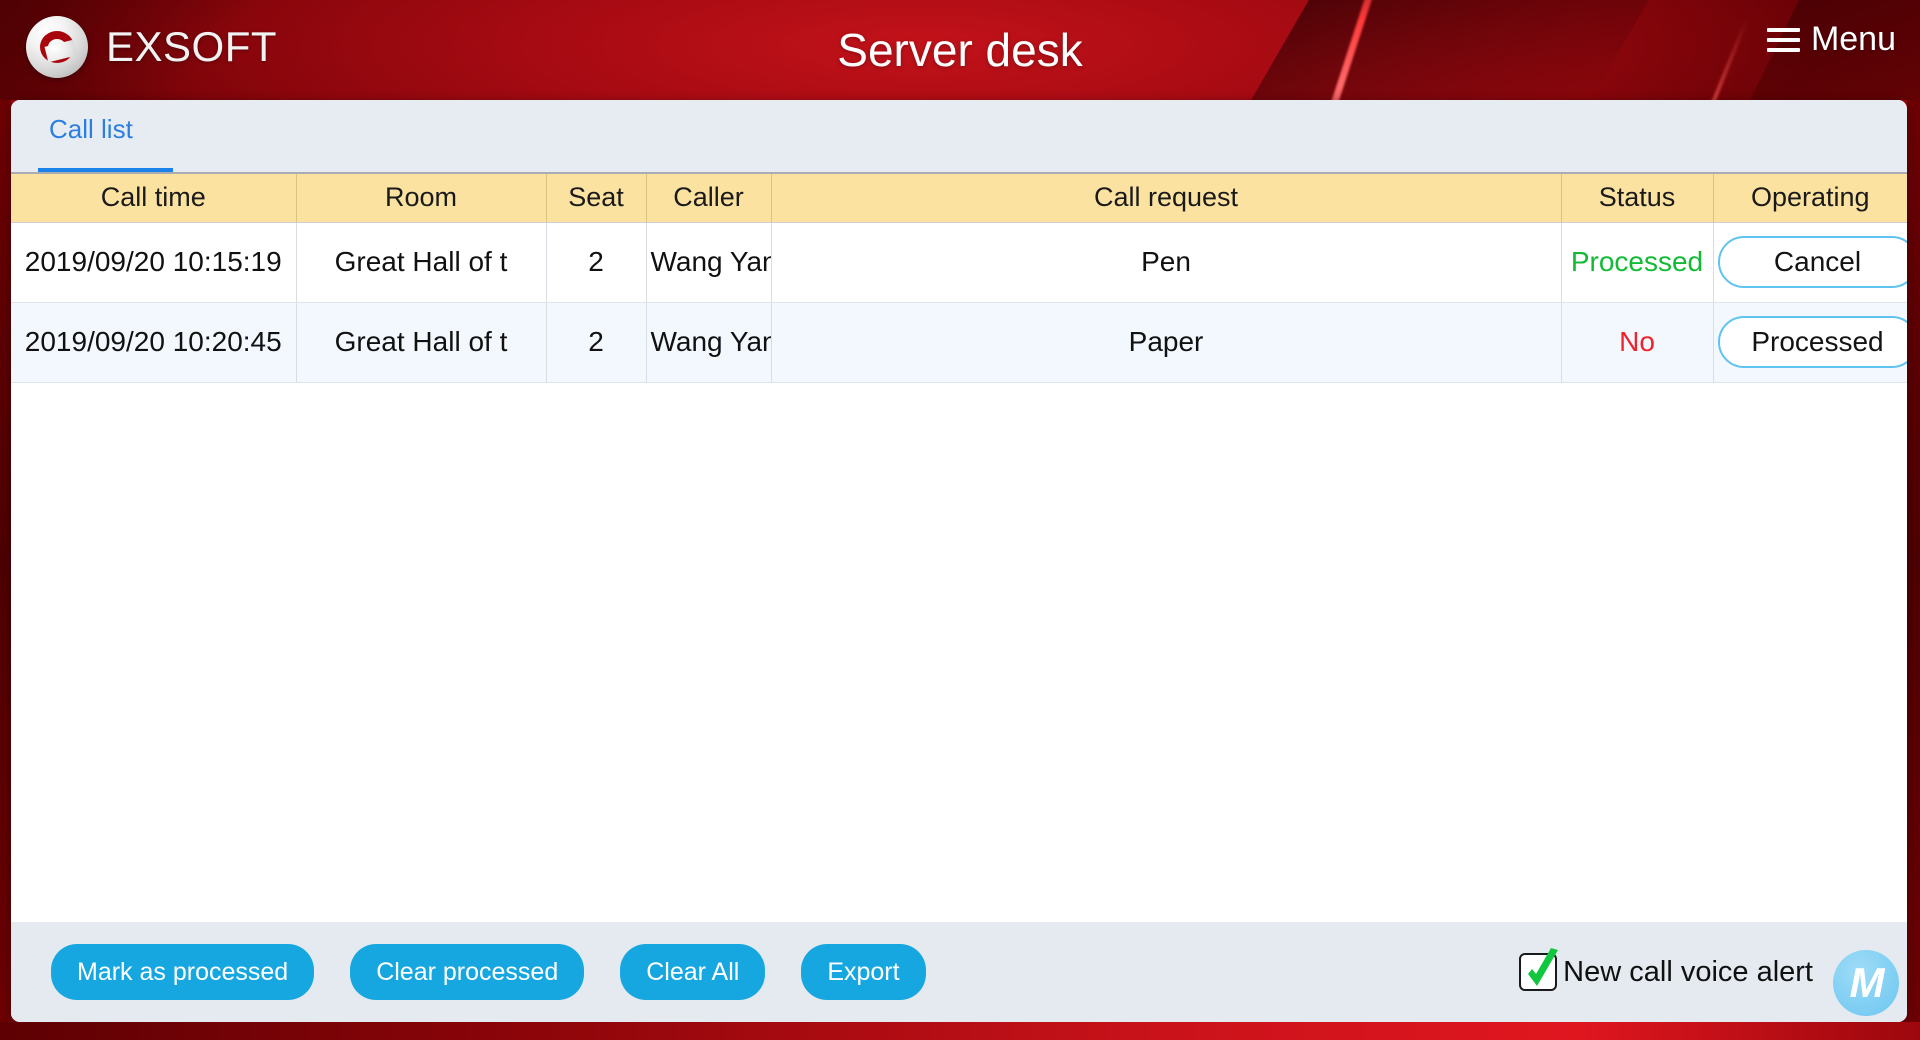 This screenshot has height=1040, width=1920. Describe the element at coordinates (1637, 198) in the screenshot. I see `column-header-status: Status` at that location.